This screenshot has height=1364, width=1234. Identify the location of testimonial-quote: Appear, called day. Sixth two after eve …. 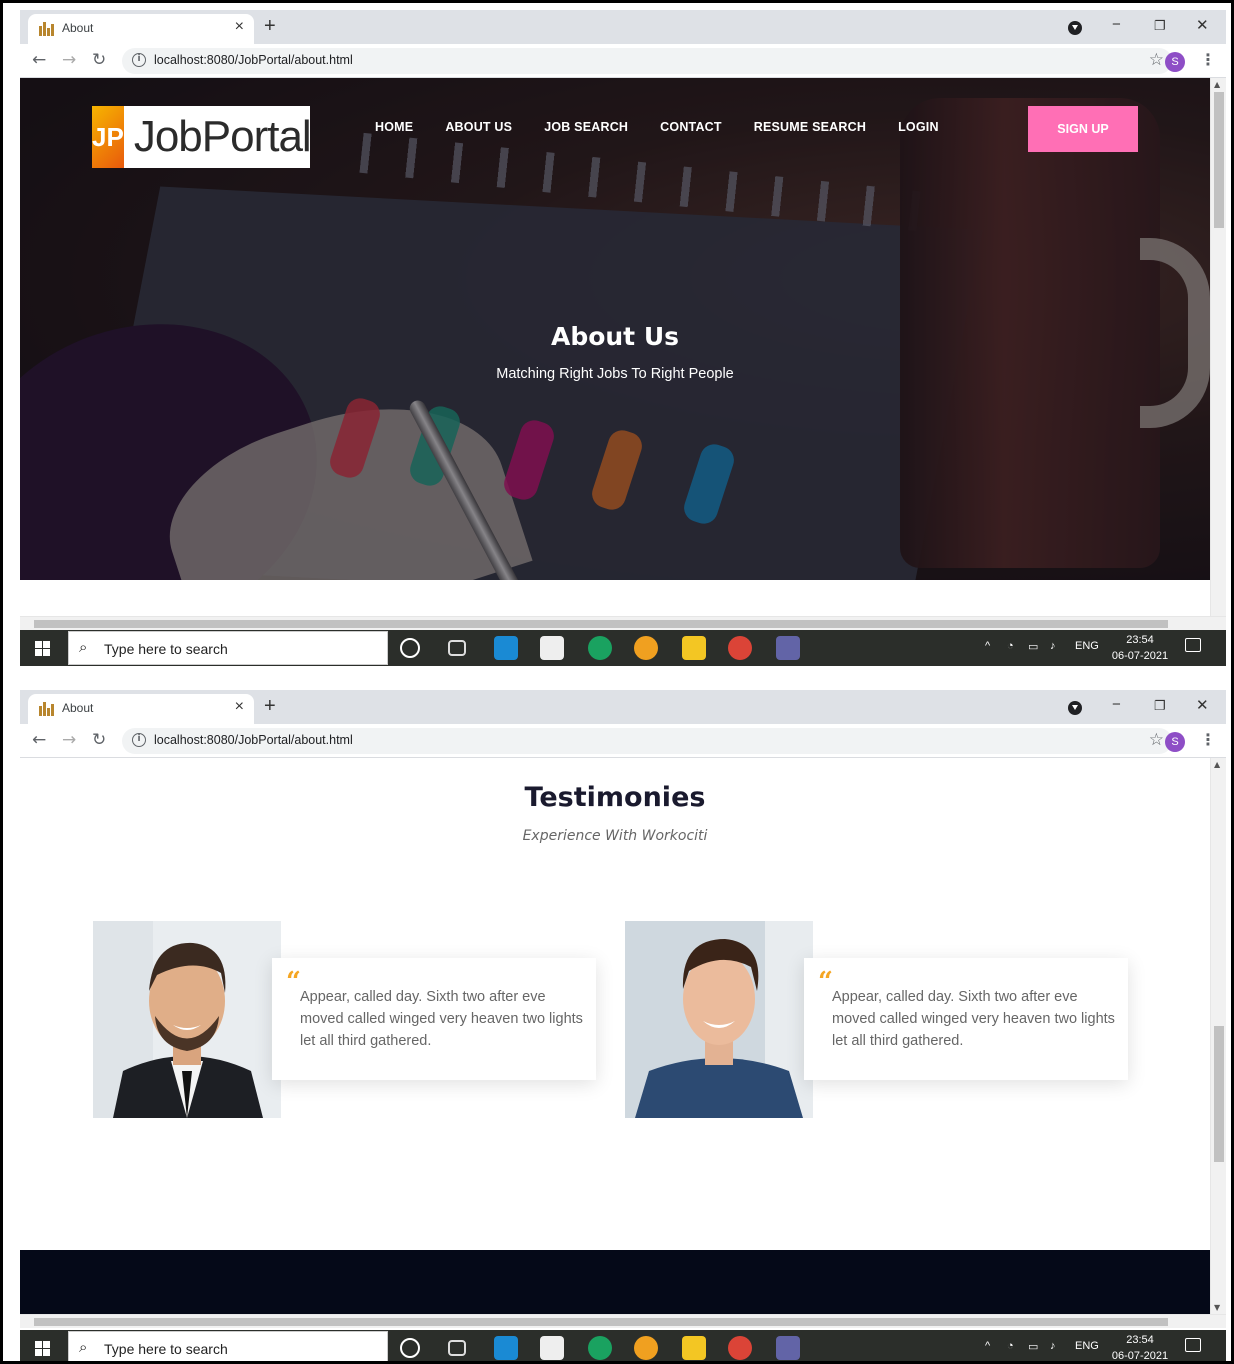
(973, 1019).